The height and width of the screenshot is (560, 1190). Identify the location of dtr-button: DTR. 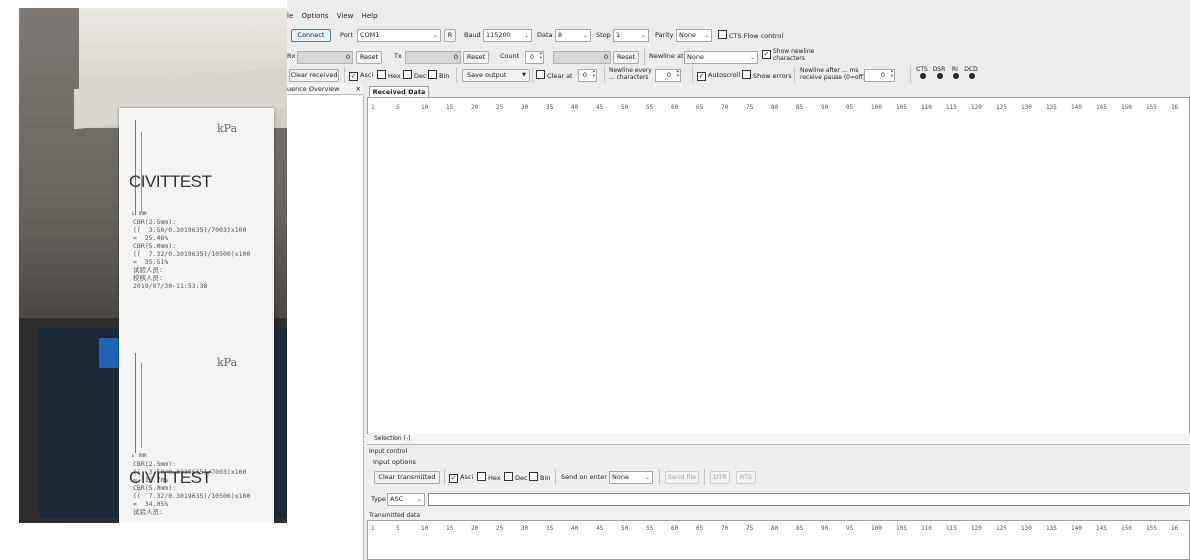
(720, 477).